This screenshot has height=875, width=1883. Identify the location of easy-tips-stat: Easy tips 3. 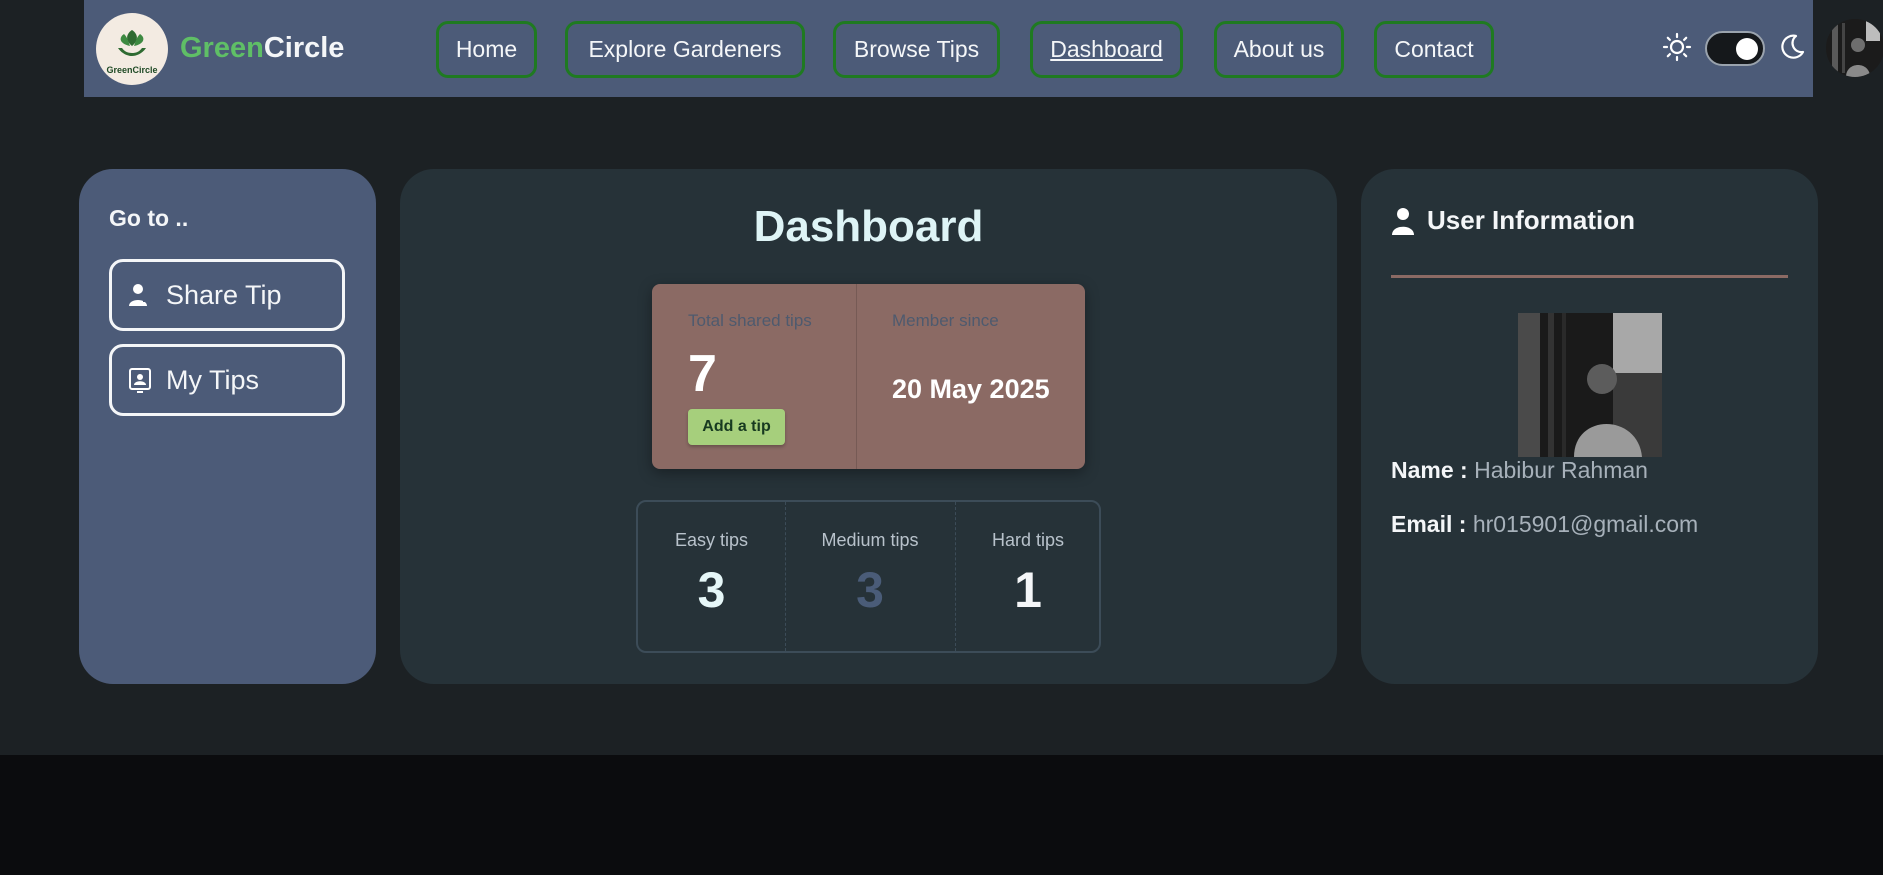
(711, 576).